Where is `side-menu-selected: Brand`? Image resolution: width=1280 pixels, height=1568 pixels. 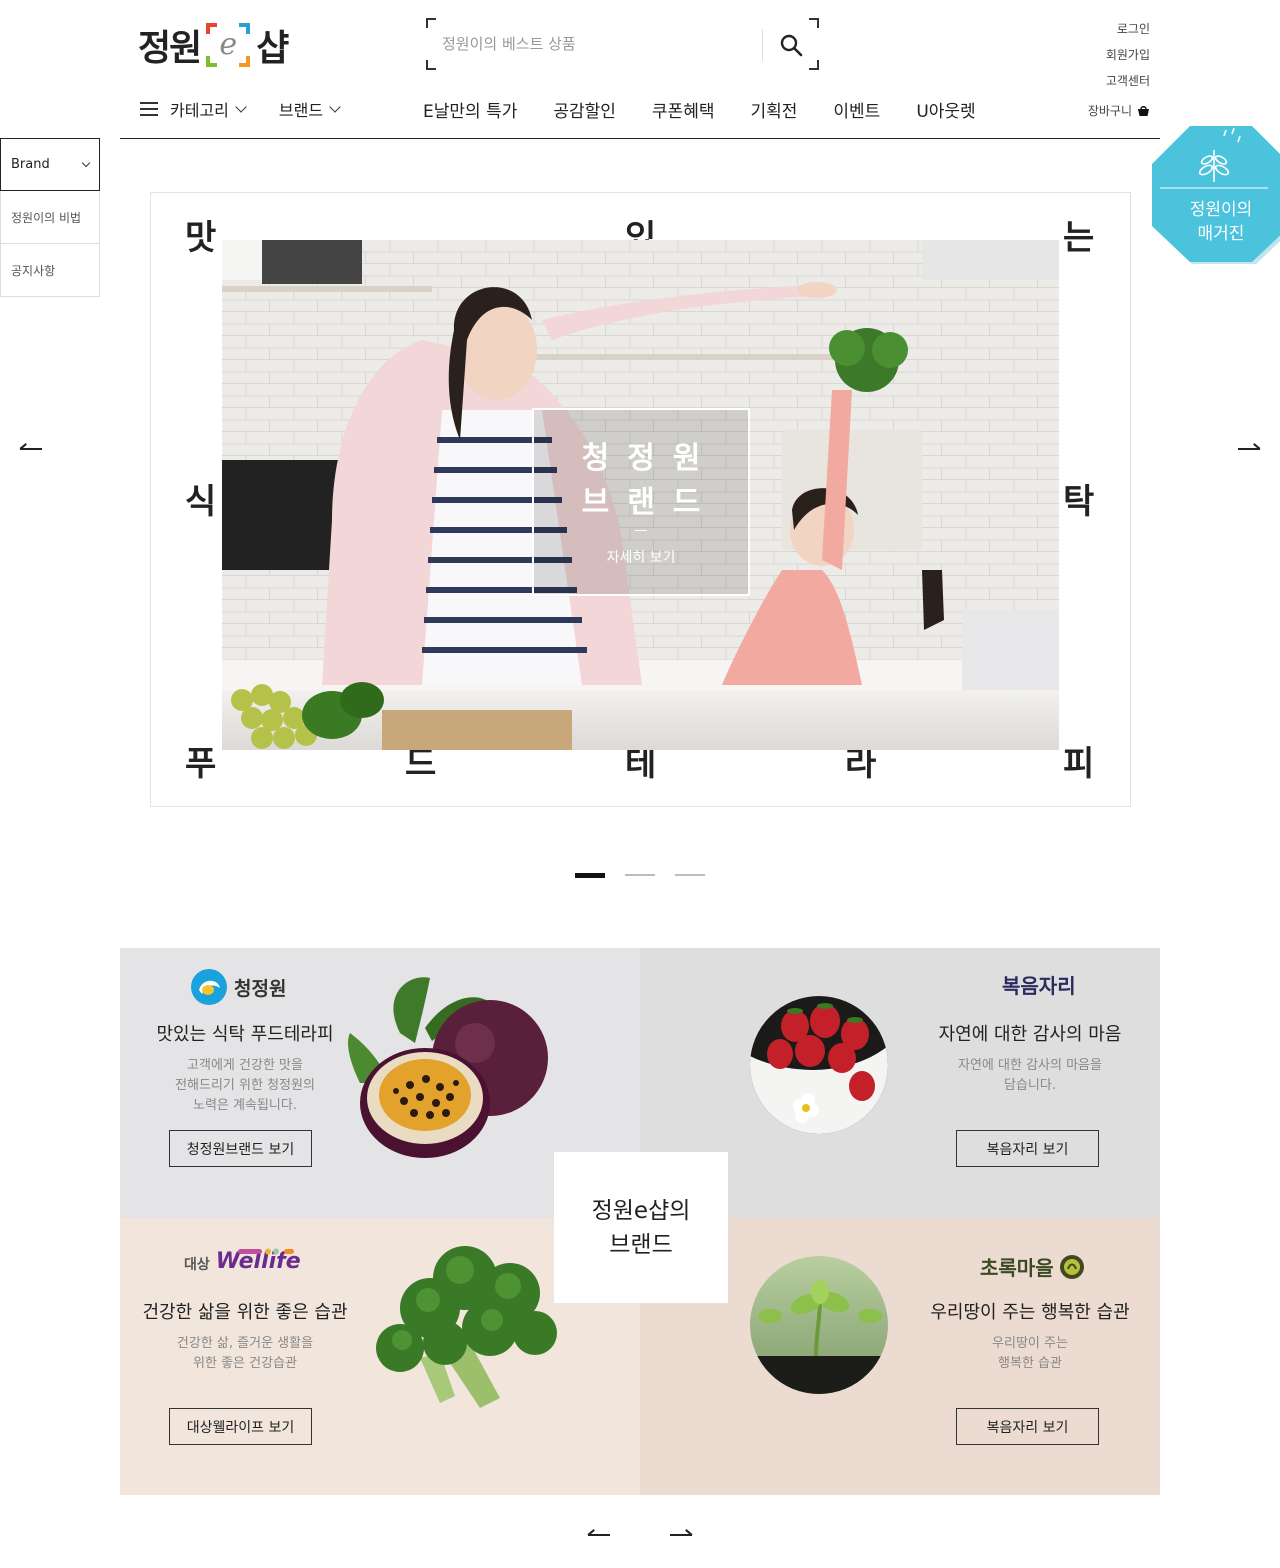 side-menu-selected: Brand is located at coordinates (30, 164).